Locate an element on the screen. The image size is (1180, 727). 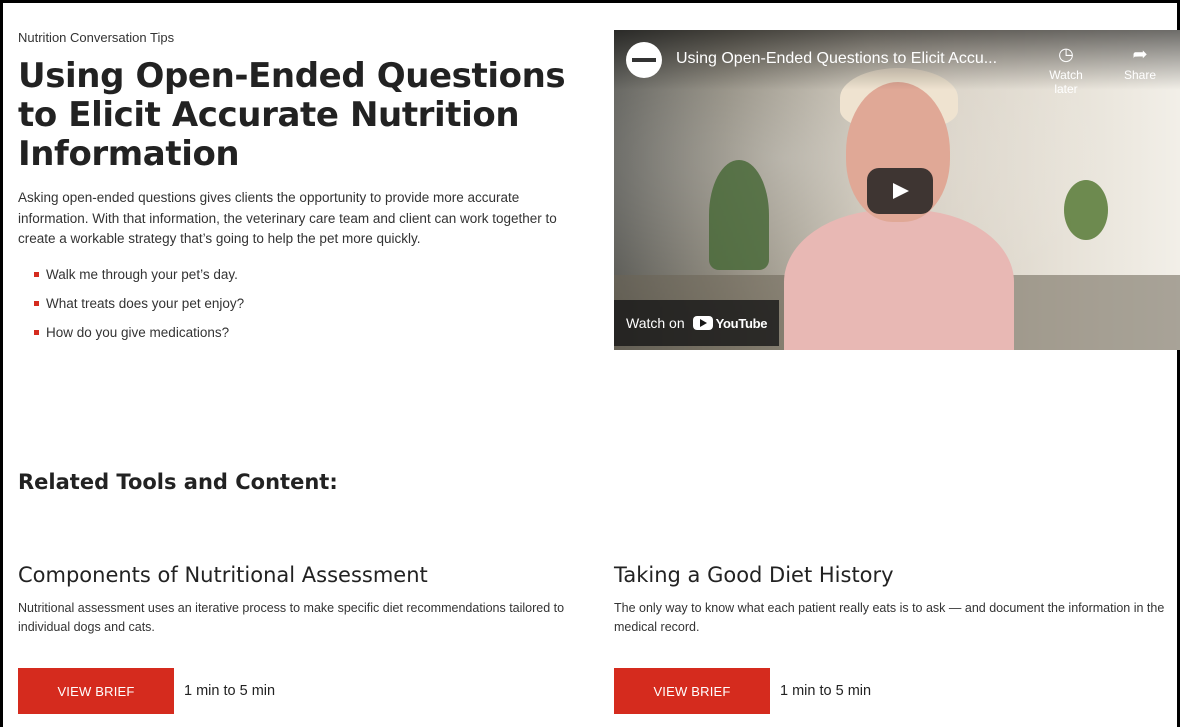
share-label: Share is located at coordinates (1140, 75).